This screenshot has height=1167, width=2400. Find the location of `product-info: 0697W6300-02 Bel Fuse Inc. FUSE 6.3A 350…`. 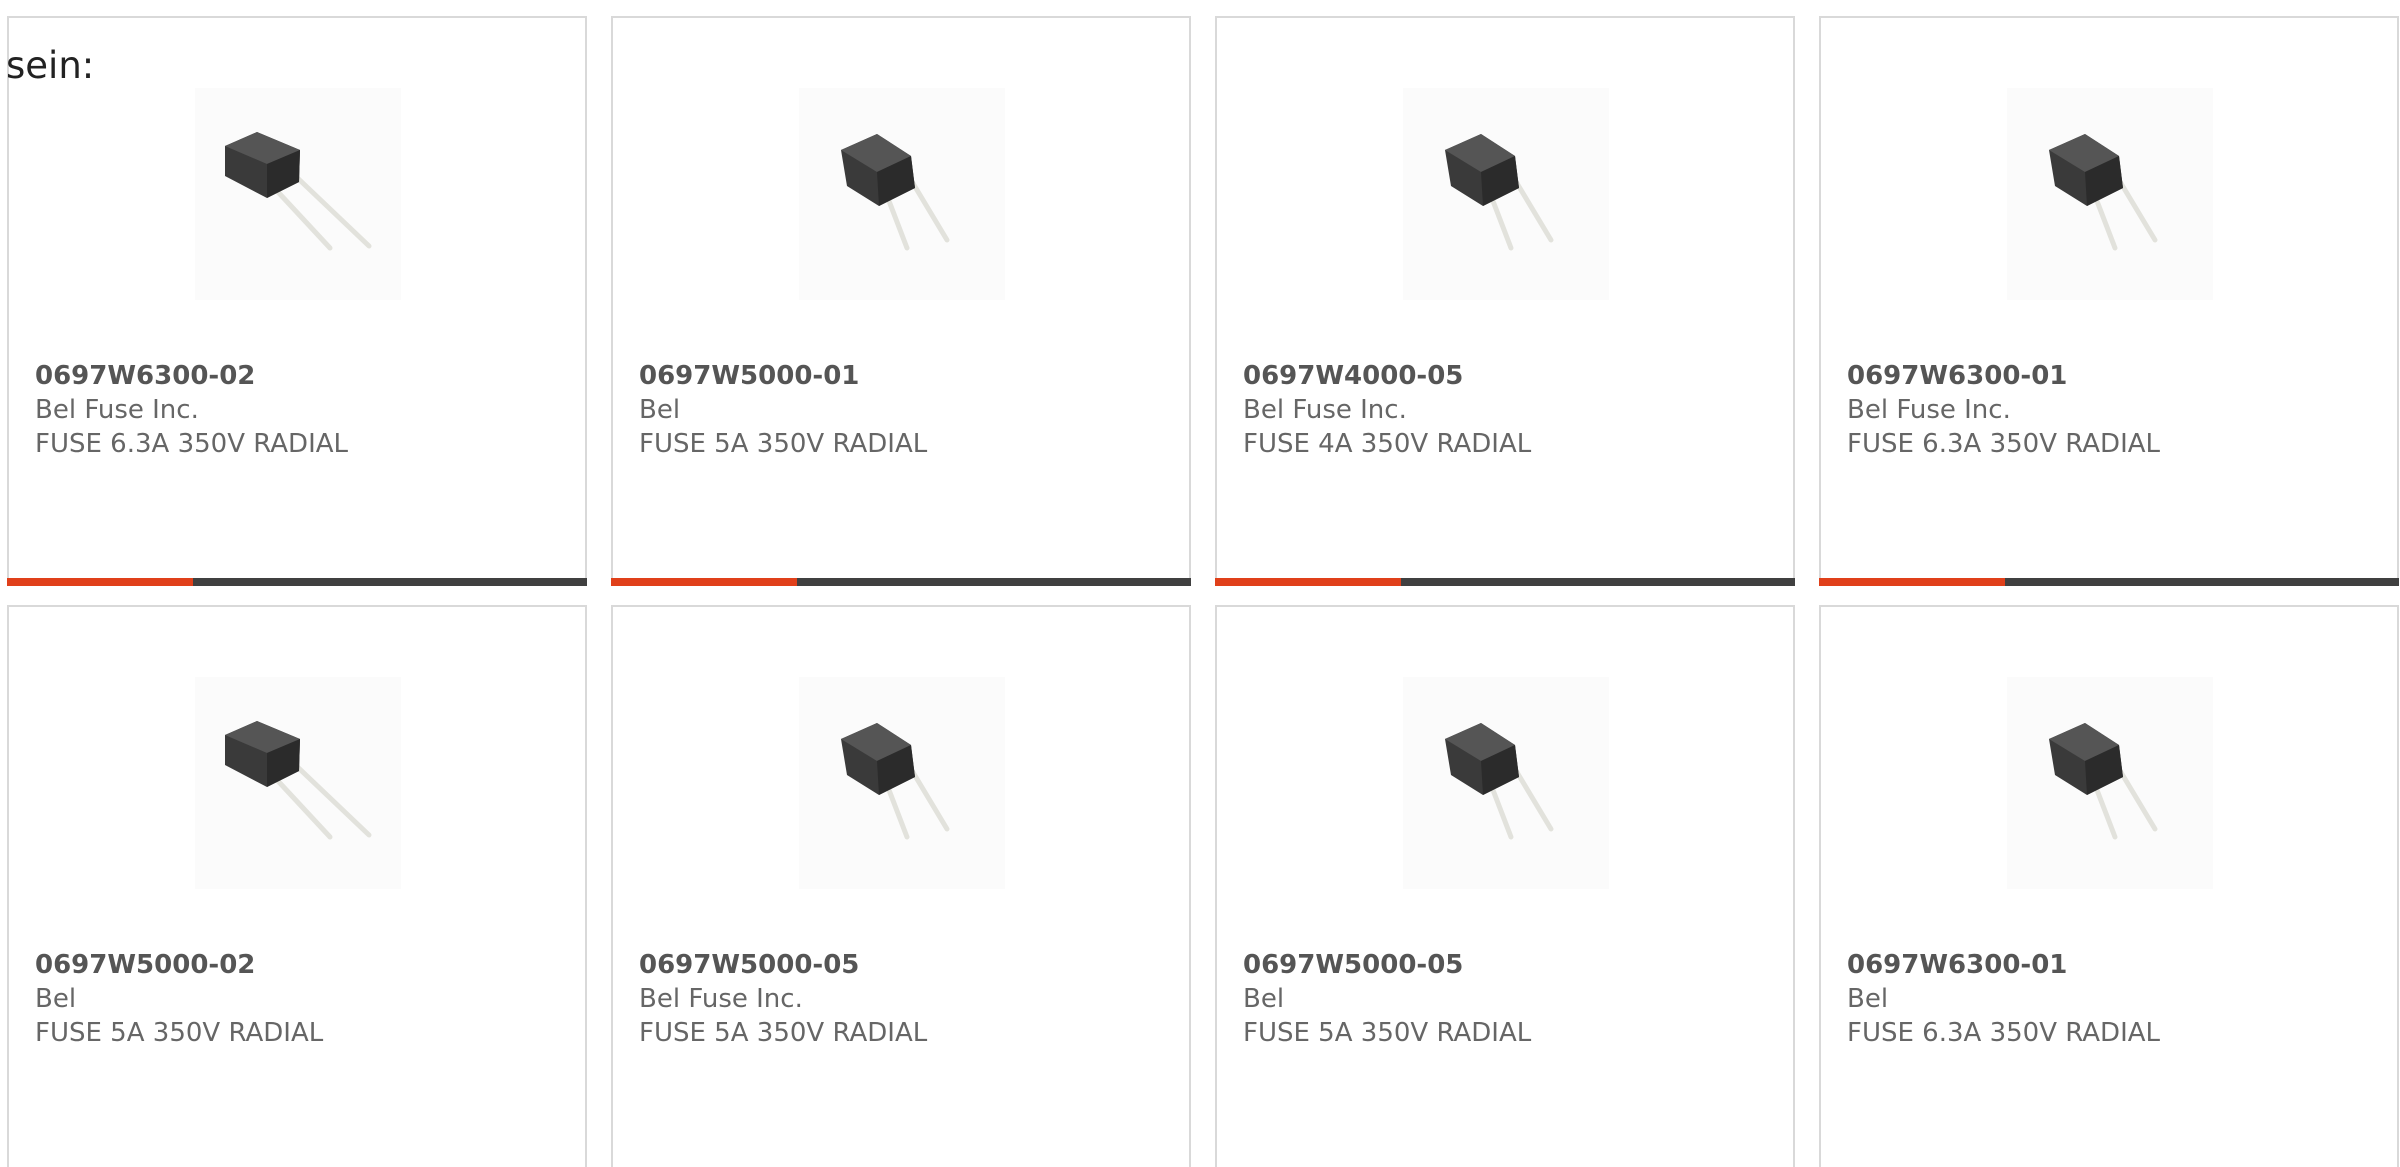

product-info: 0697W6300-02 Bel Fuse Inc. FUSE 6.3A 350… is located at coordinates (302, 410).